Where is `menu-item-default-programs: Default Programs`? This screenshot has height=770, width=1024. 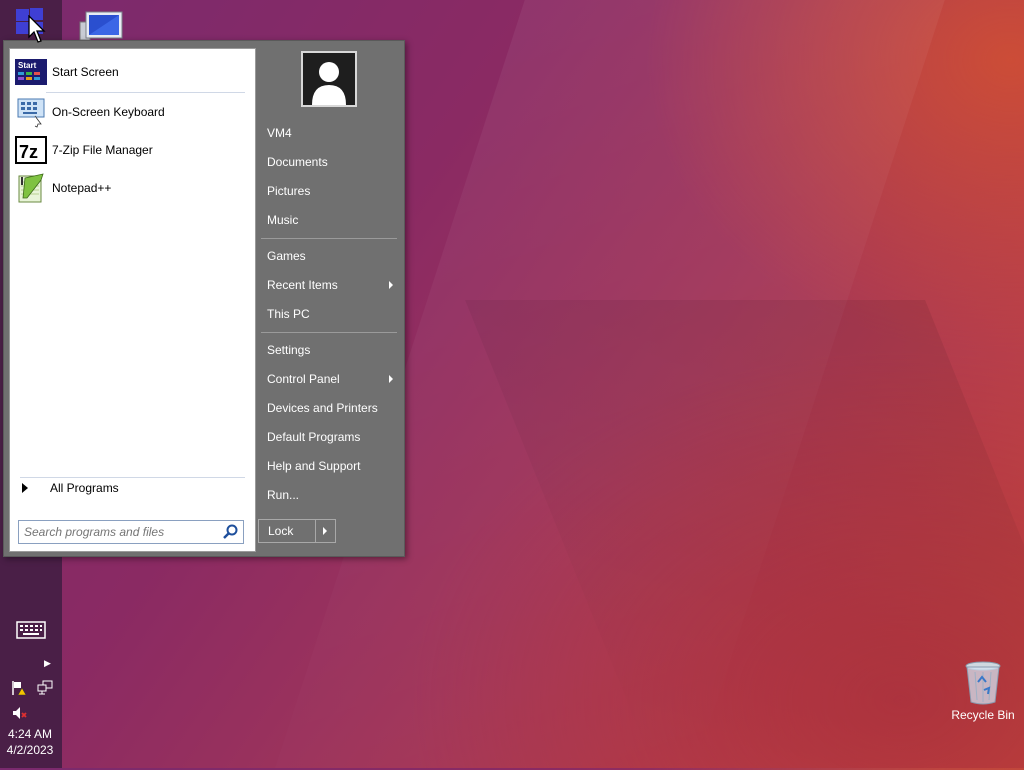
menu-item-default-programs: Default Programs is located at coordinates (331, 437).